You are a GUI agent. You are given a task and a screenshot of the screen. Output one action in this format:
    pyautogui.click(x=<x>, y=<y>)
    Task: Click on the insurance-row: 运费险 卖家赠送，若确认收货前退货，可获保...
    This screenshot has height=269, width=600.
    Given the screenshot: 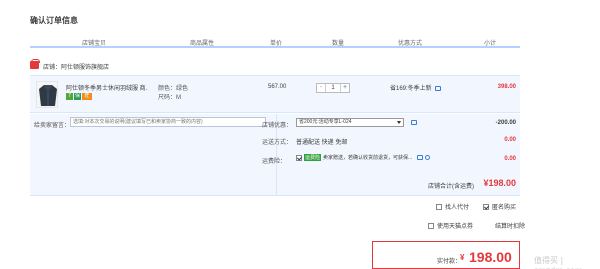 What is the action you would take?
    pyautogui.click(x=363, y=157)
    